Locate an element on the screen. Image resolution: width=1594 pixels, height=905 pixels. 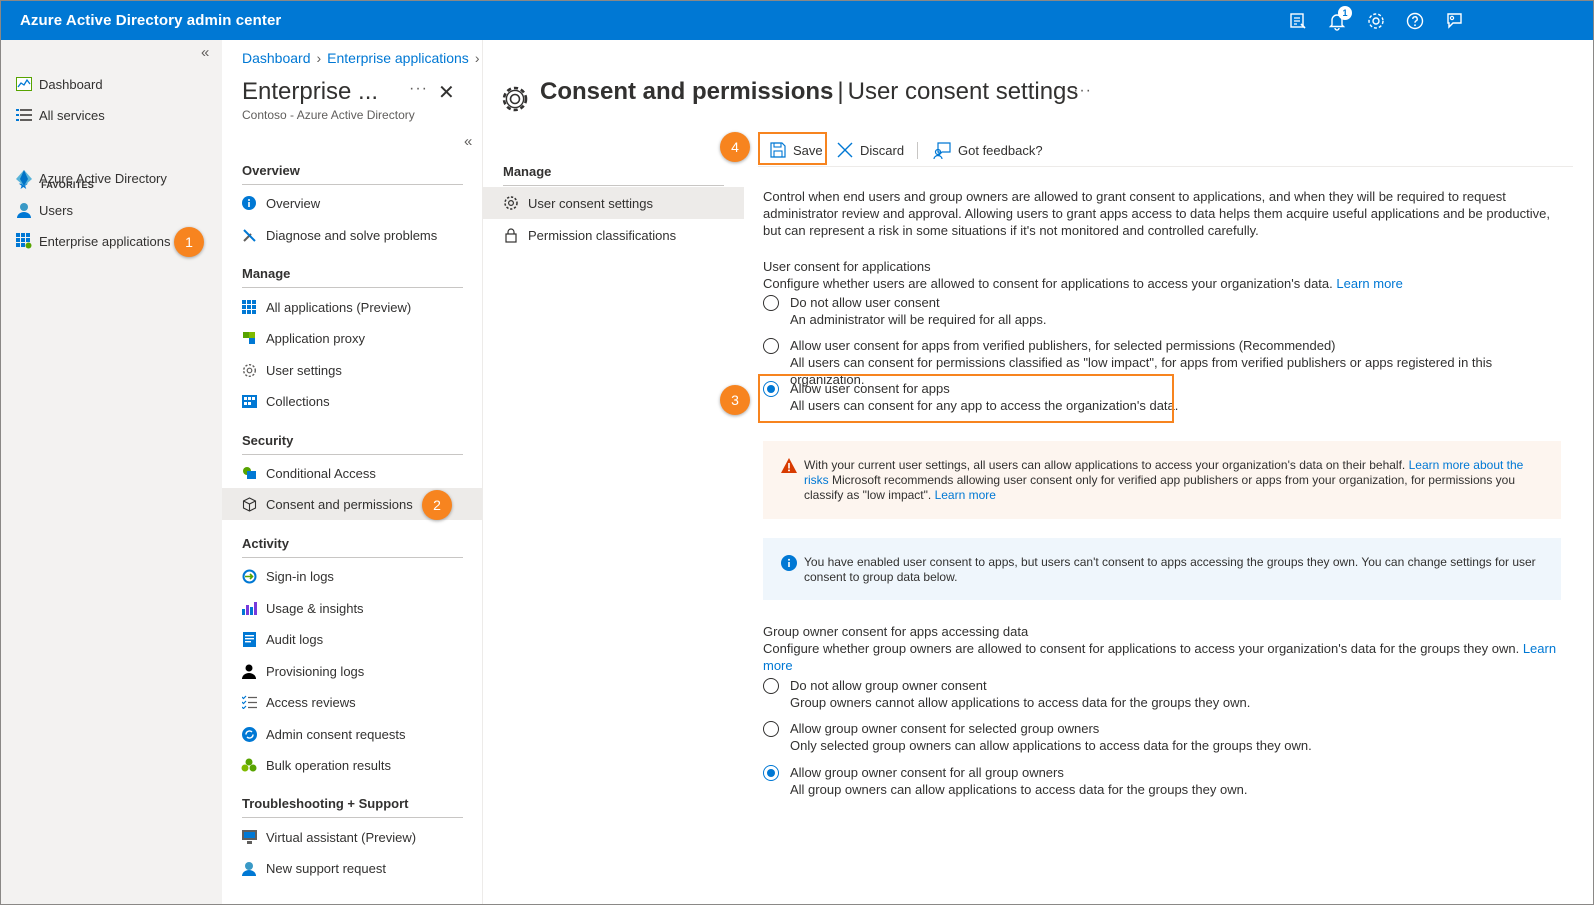
menu-item-admin-consent-requests: Admin consent requests is located at coordinates (352, 734).